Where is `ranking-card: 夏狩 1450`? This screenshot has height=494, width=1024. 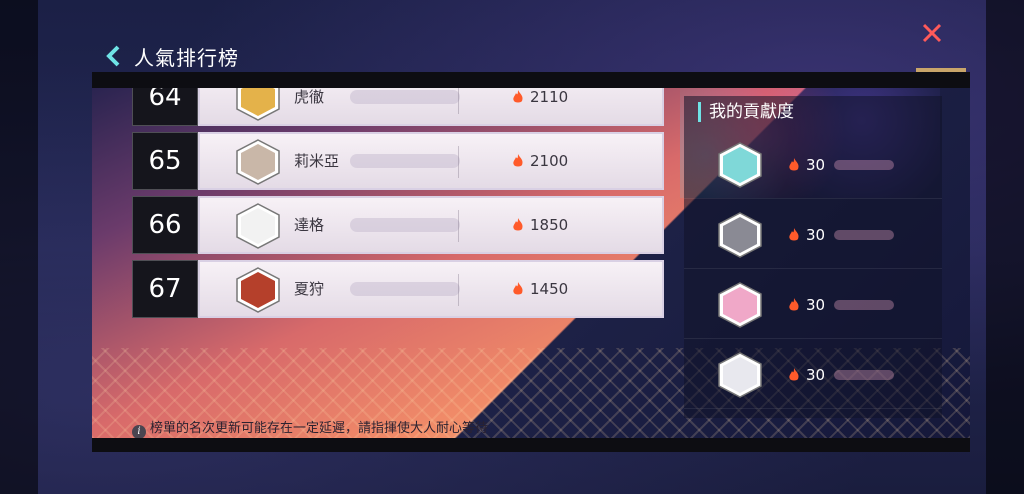
ranking-card: 夏狩 1450 is located at coordinates (431, 289).